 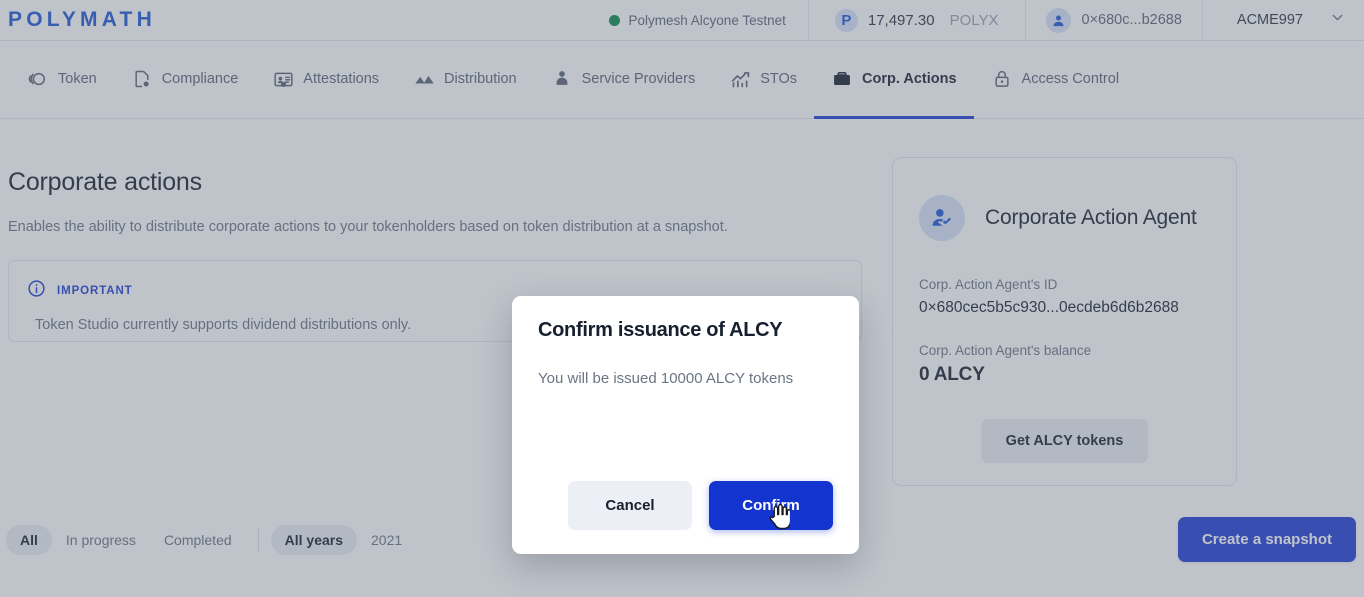 What do you see at coordinates (666, 378) in the screenshot?
I see `dialog-message: You will be issued 10000 ALCY tokens` at bounding box center [666, 378].